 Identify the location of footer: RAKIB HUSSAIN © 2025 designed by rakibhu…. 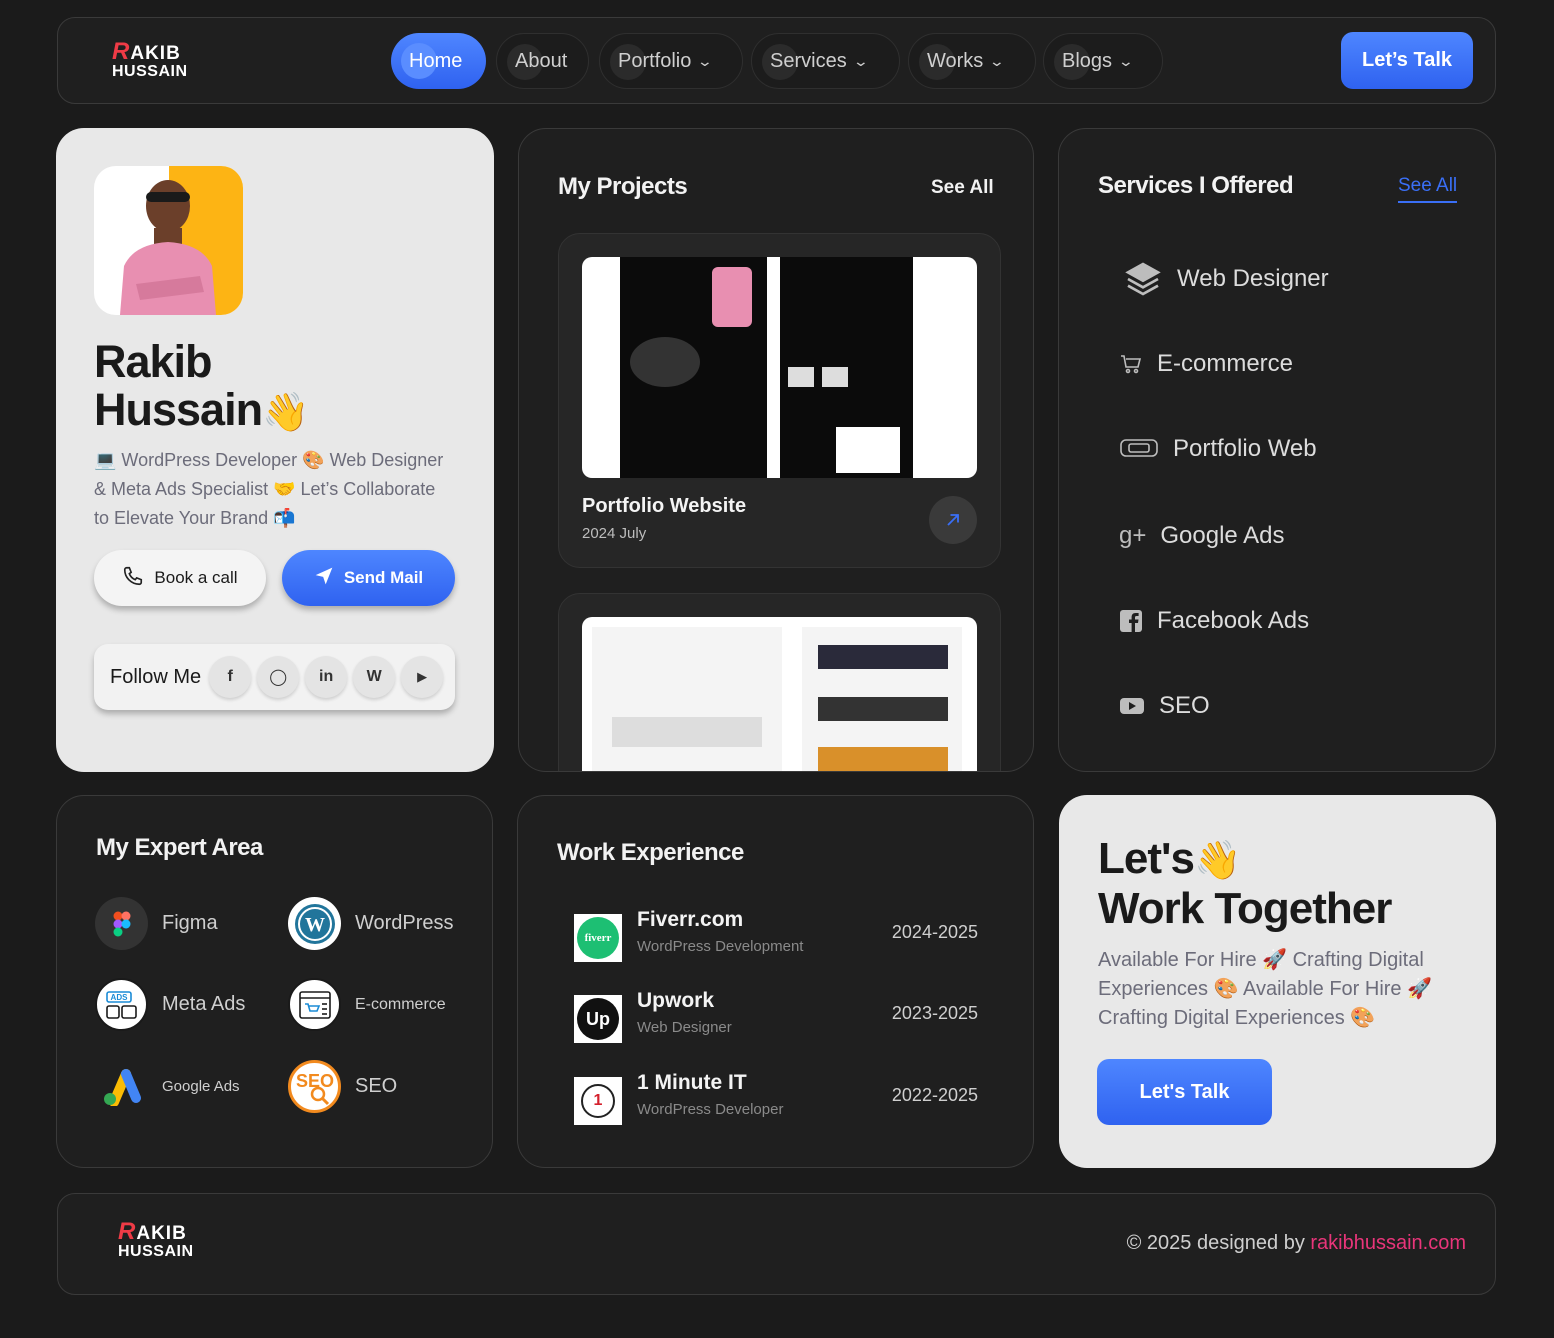
(776, 1244).